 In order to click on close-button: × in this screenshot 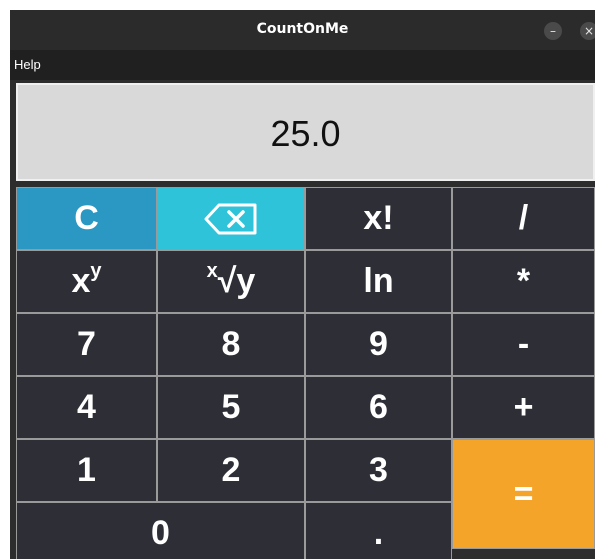, I will do `click(587, 31)`.